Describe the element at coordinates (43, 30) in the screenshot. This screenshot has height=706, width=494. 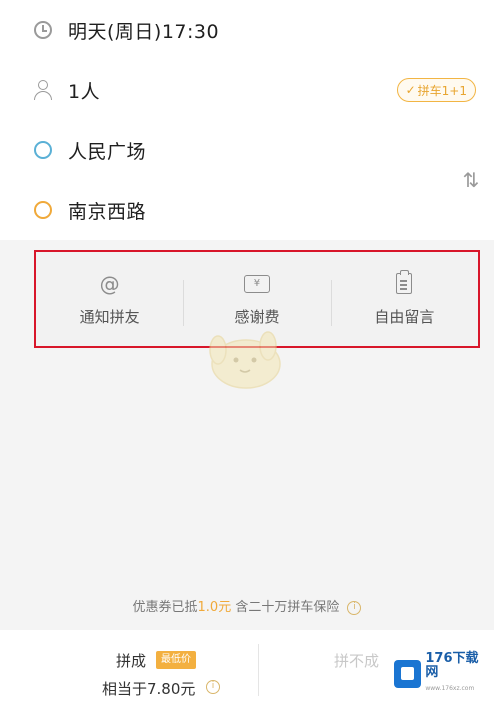
I see `clock-icon` at that location.